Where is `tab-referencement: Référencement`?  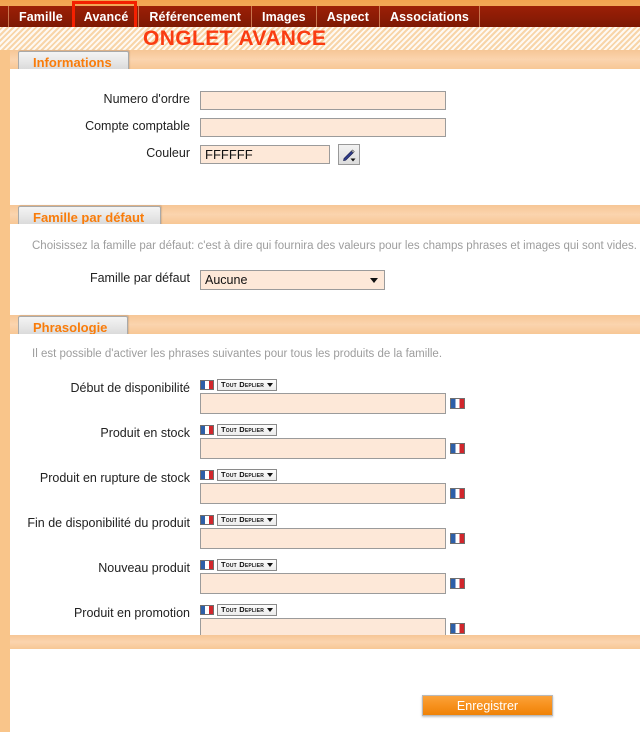 tab-referencement: Référencement is located at coordinates (196, 16).